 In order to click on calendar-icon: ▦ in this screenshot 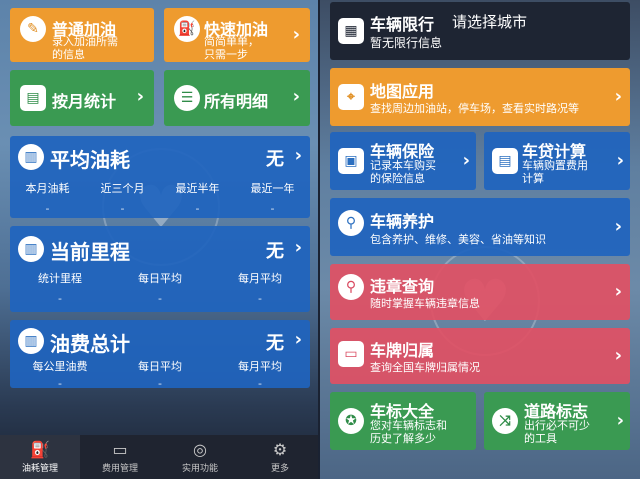, I will do `click(351, 31)`.